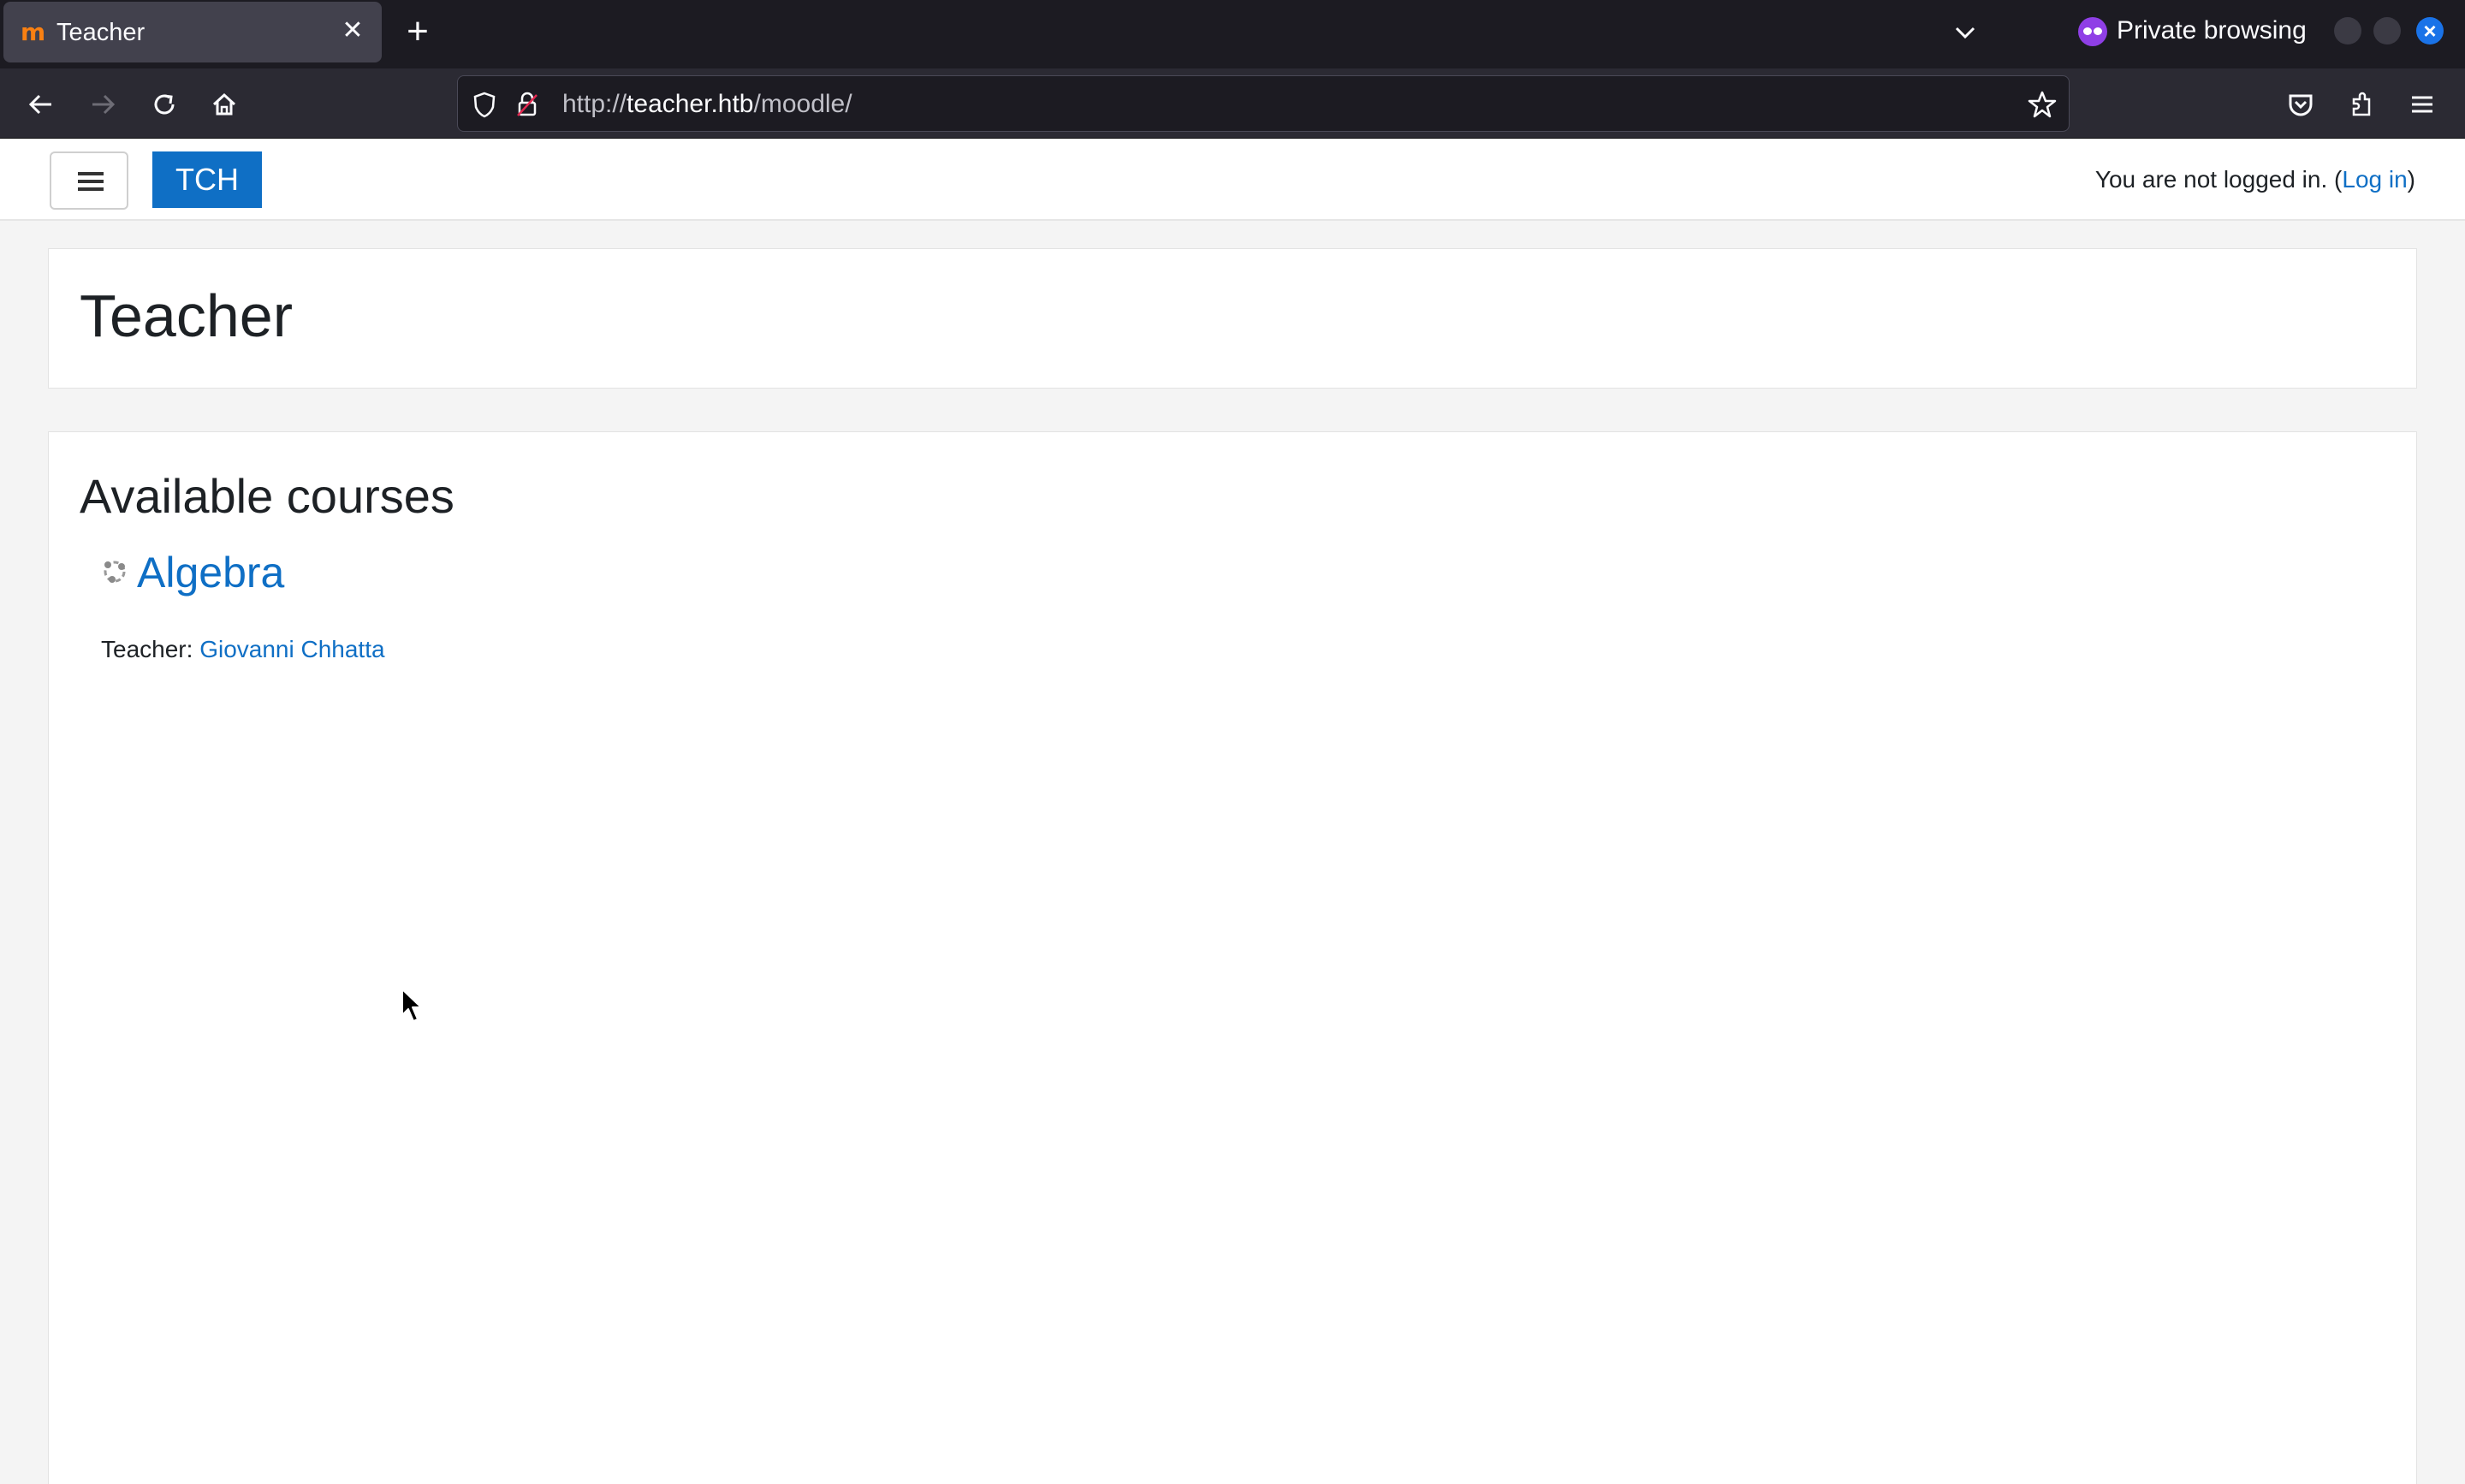 This screenshot has height=1484, width=2465. I want to click on url-path: /moodle/, so click(802, 104).